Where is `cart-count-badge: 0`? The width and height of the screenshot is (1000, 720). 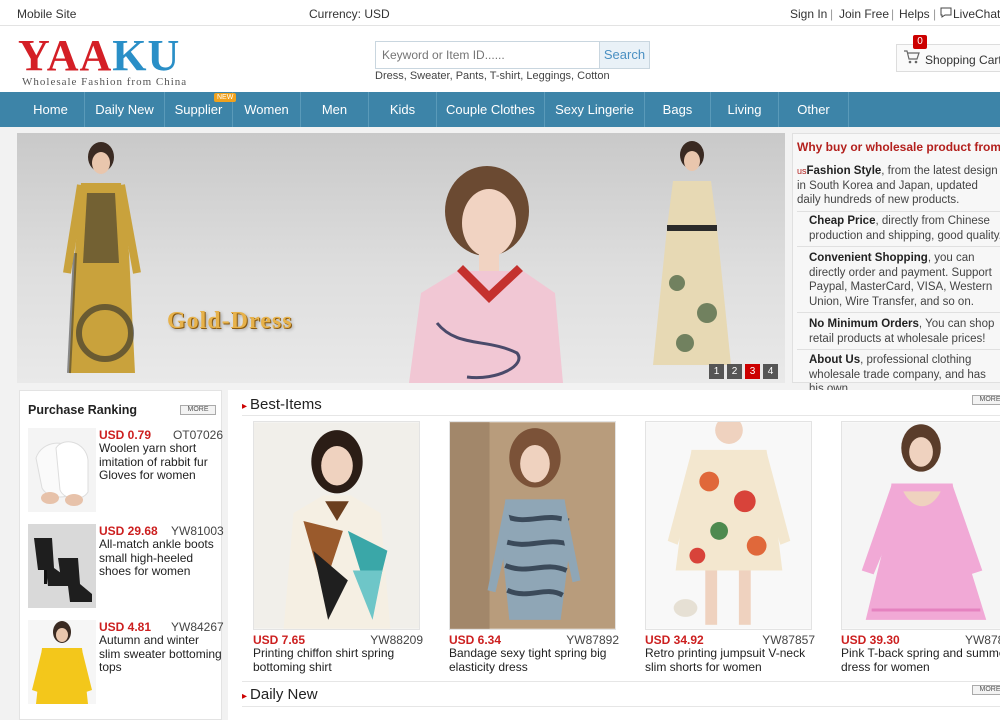 cart-count-badge: 0 is located at coordinates (920, 42).